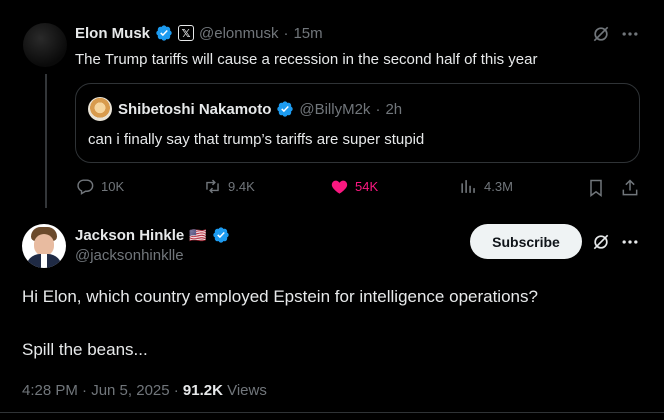  I want to click on timestamp: 4:28 PM · Jun 5, 2025 ·, so click(102, 390).